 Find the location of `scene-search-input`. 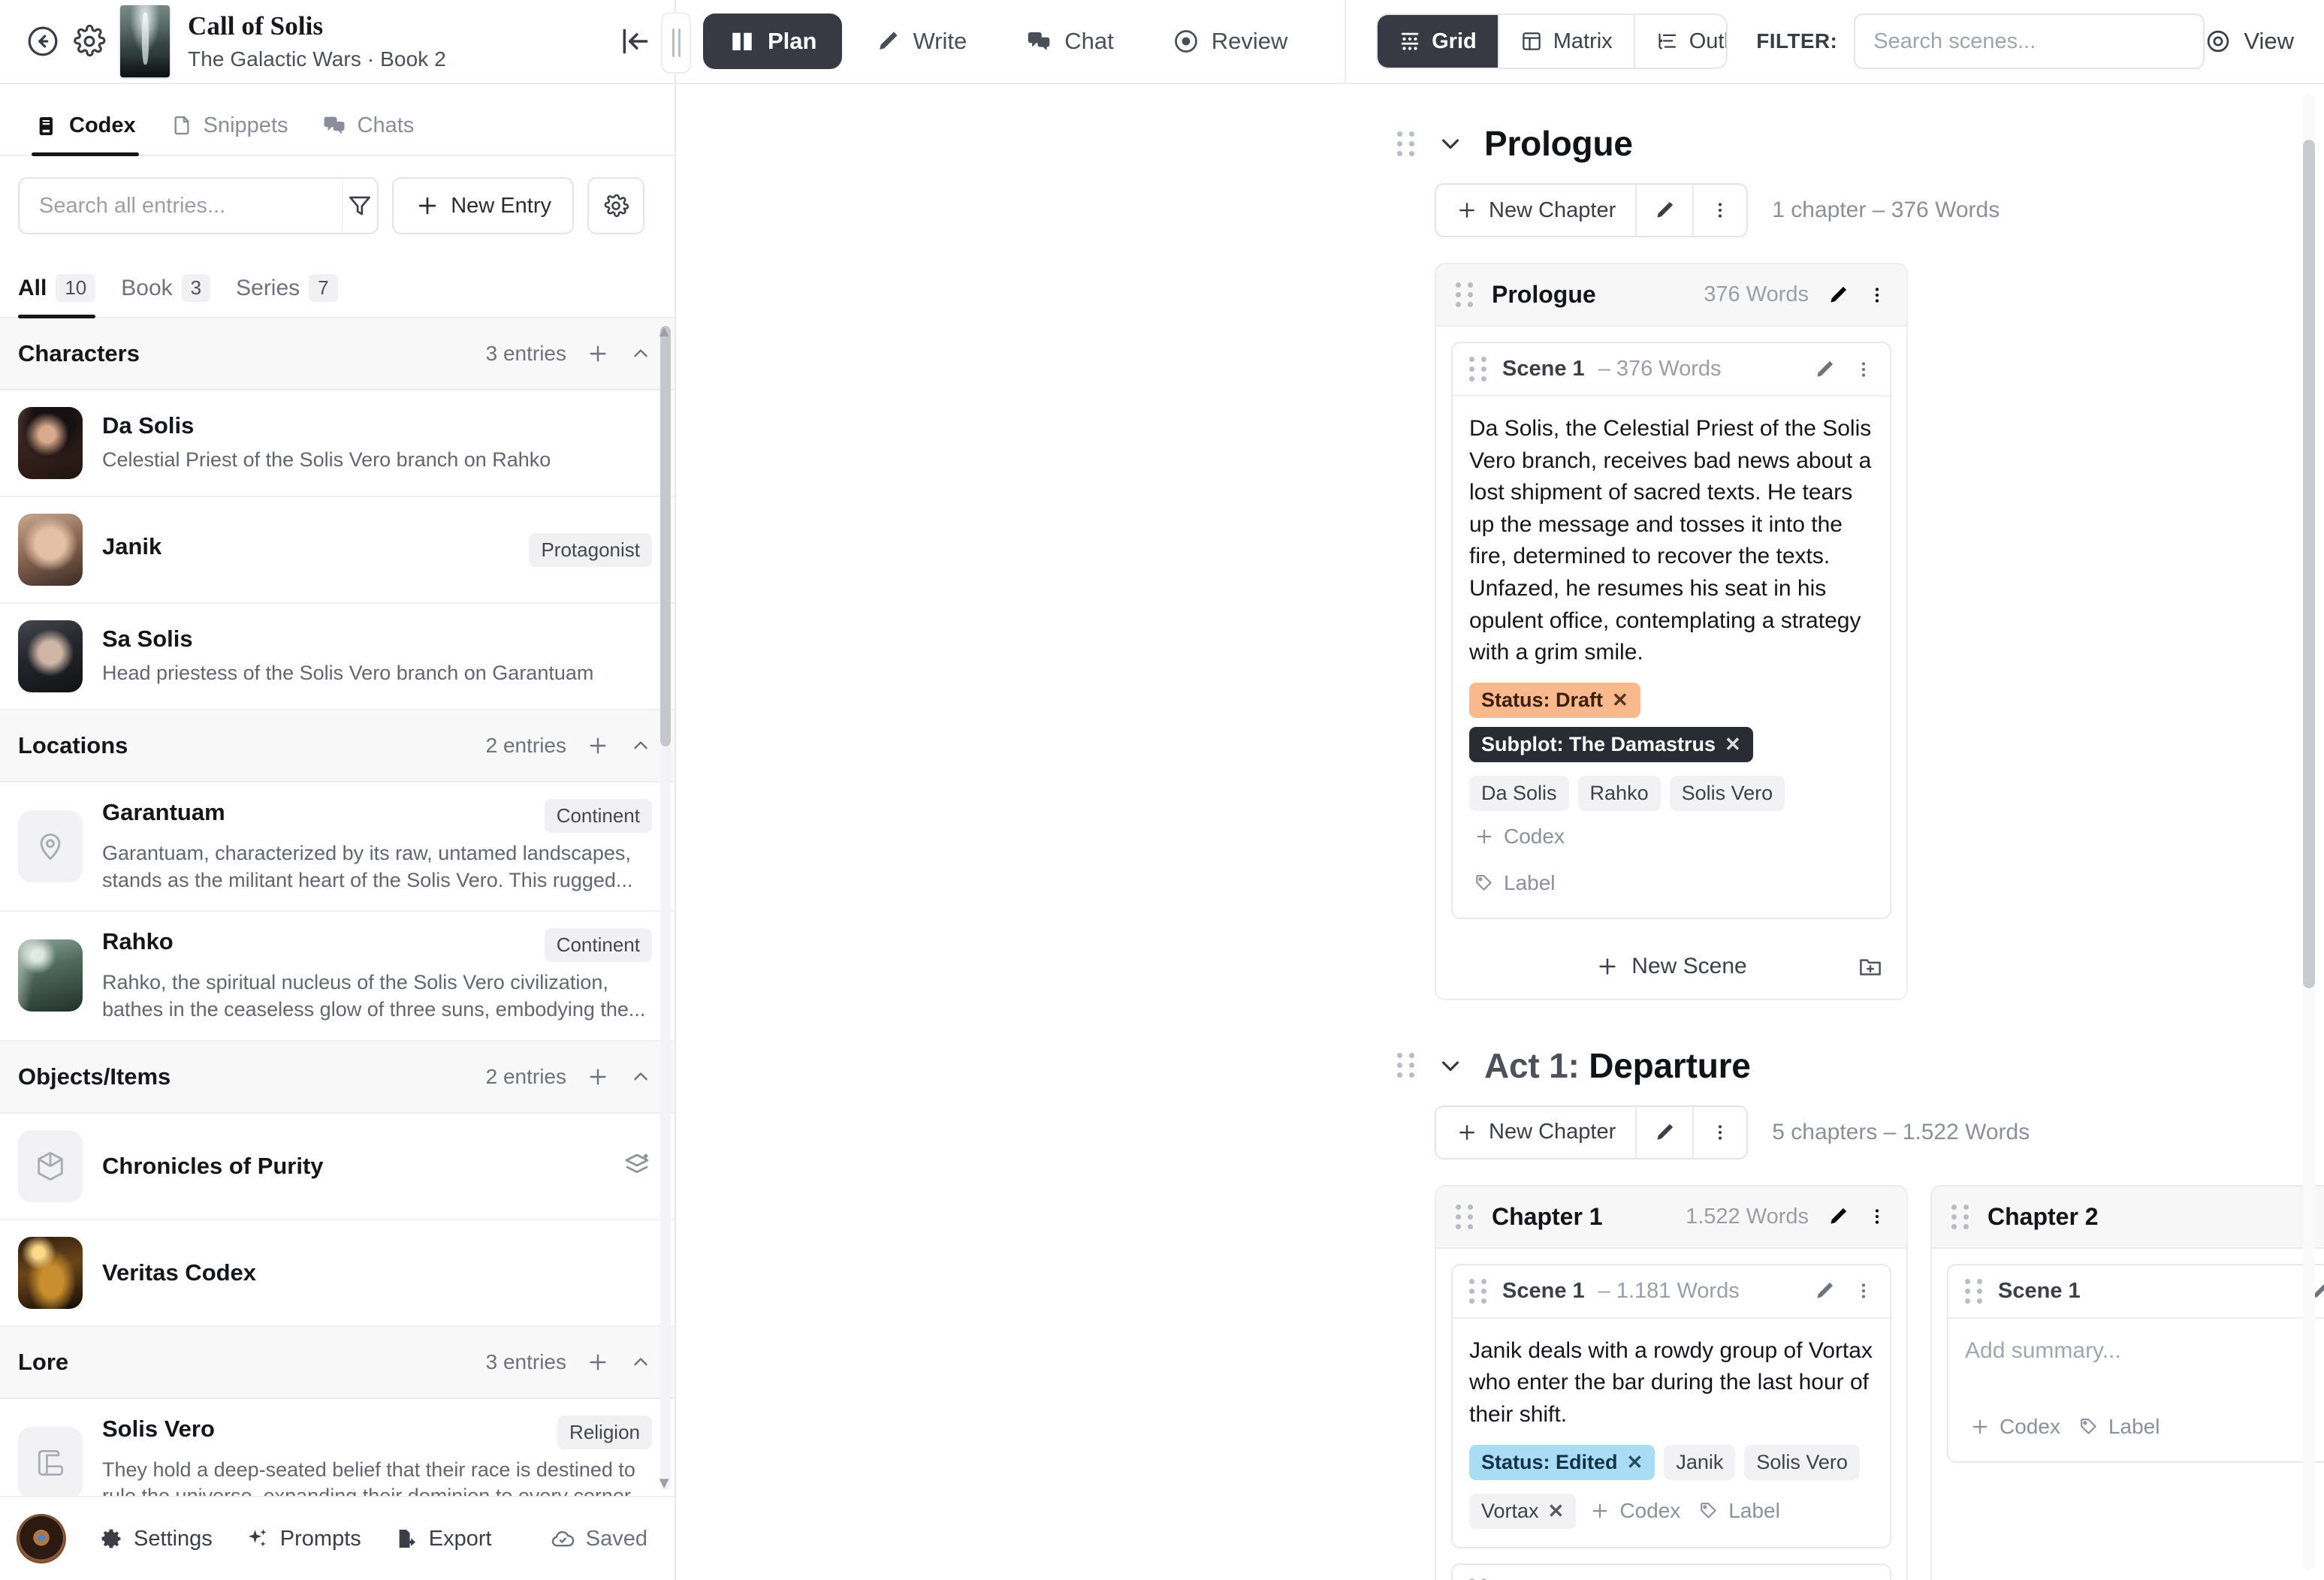

scene-search-input is located at coordinates (2029, 41).